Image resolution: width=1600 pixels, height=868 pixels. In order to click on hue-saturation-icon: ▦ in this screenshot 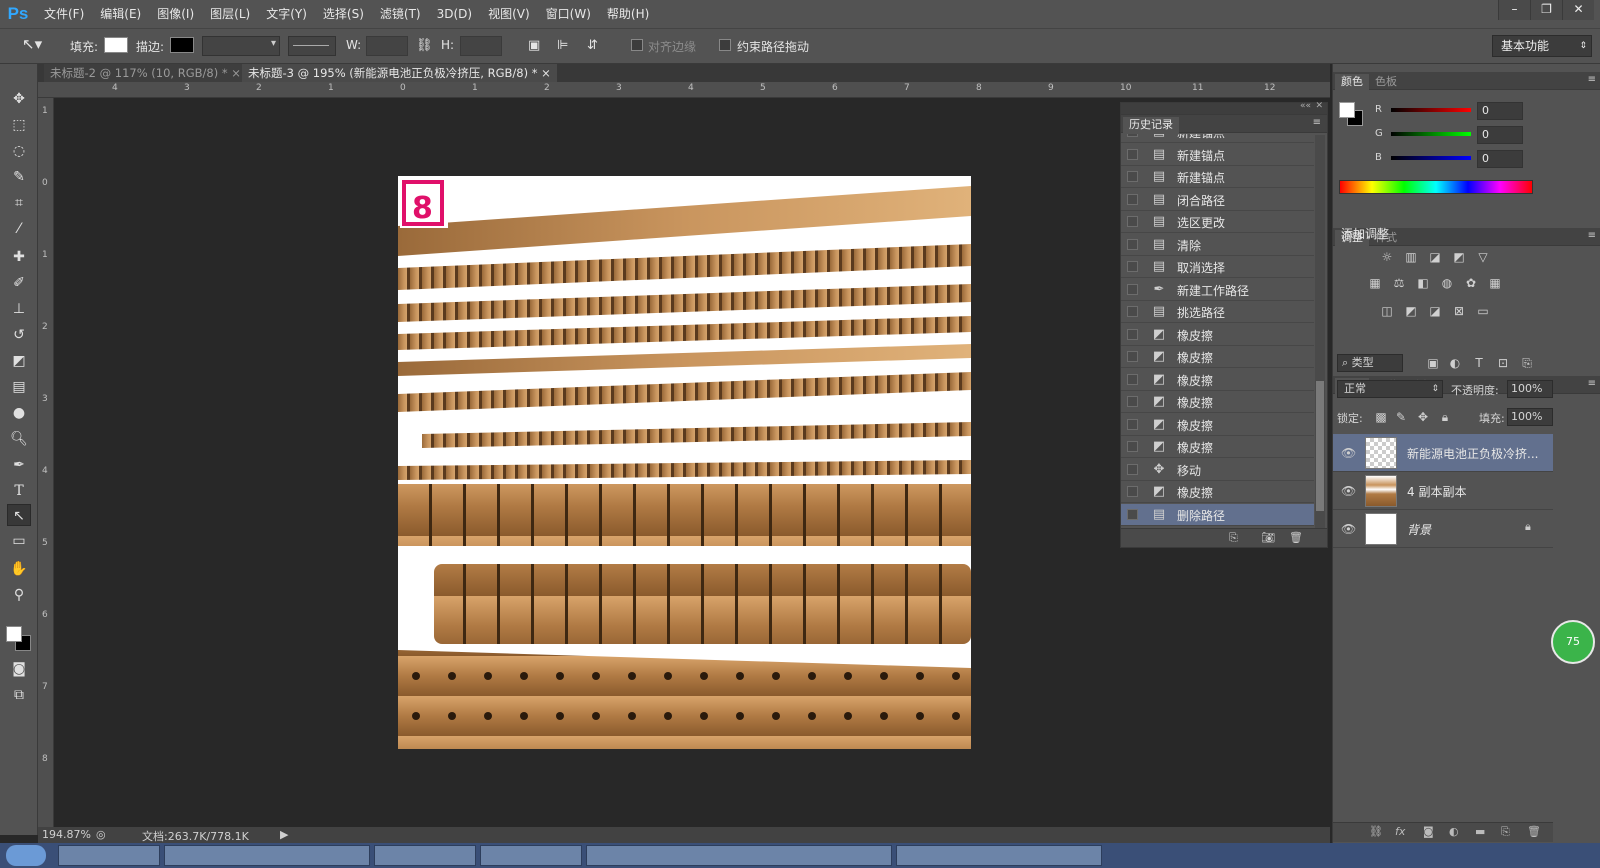, I will do `click(1375, 283)`.